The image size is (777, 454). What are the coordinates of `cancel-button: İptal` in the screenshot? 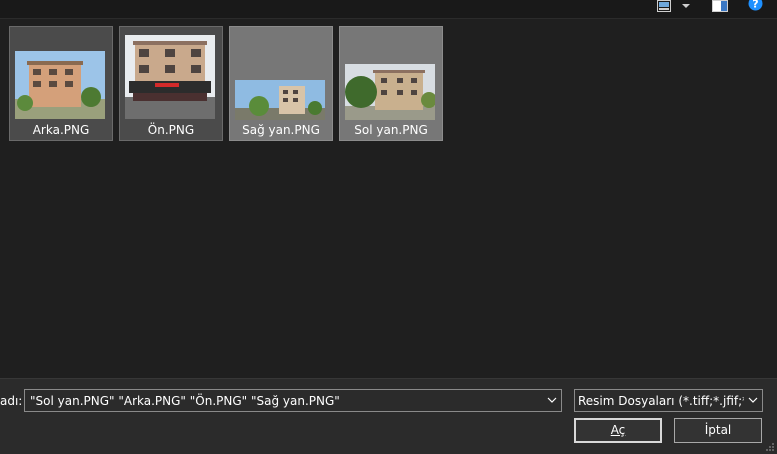 It's located at (718, 430).